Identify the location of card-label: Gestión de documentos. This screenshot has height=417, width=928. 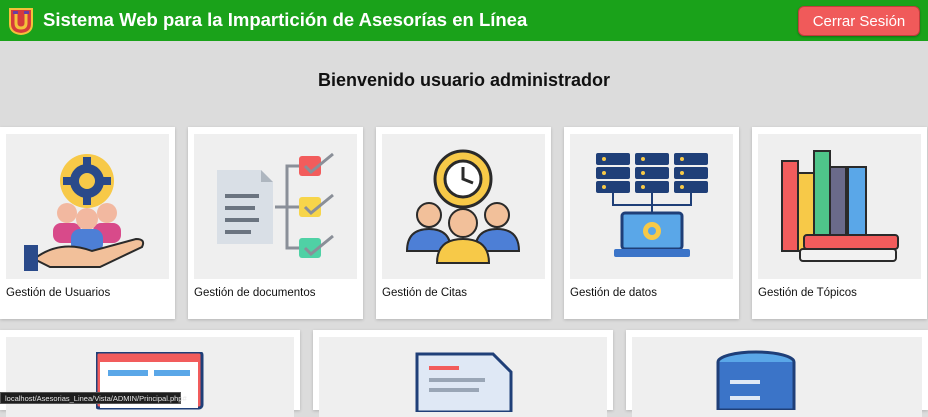
(255, 293).